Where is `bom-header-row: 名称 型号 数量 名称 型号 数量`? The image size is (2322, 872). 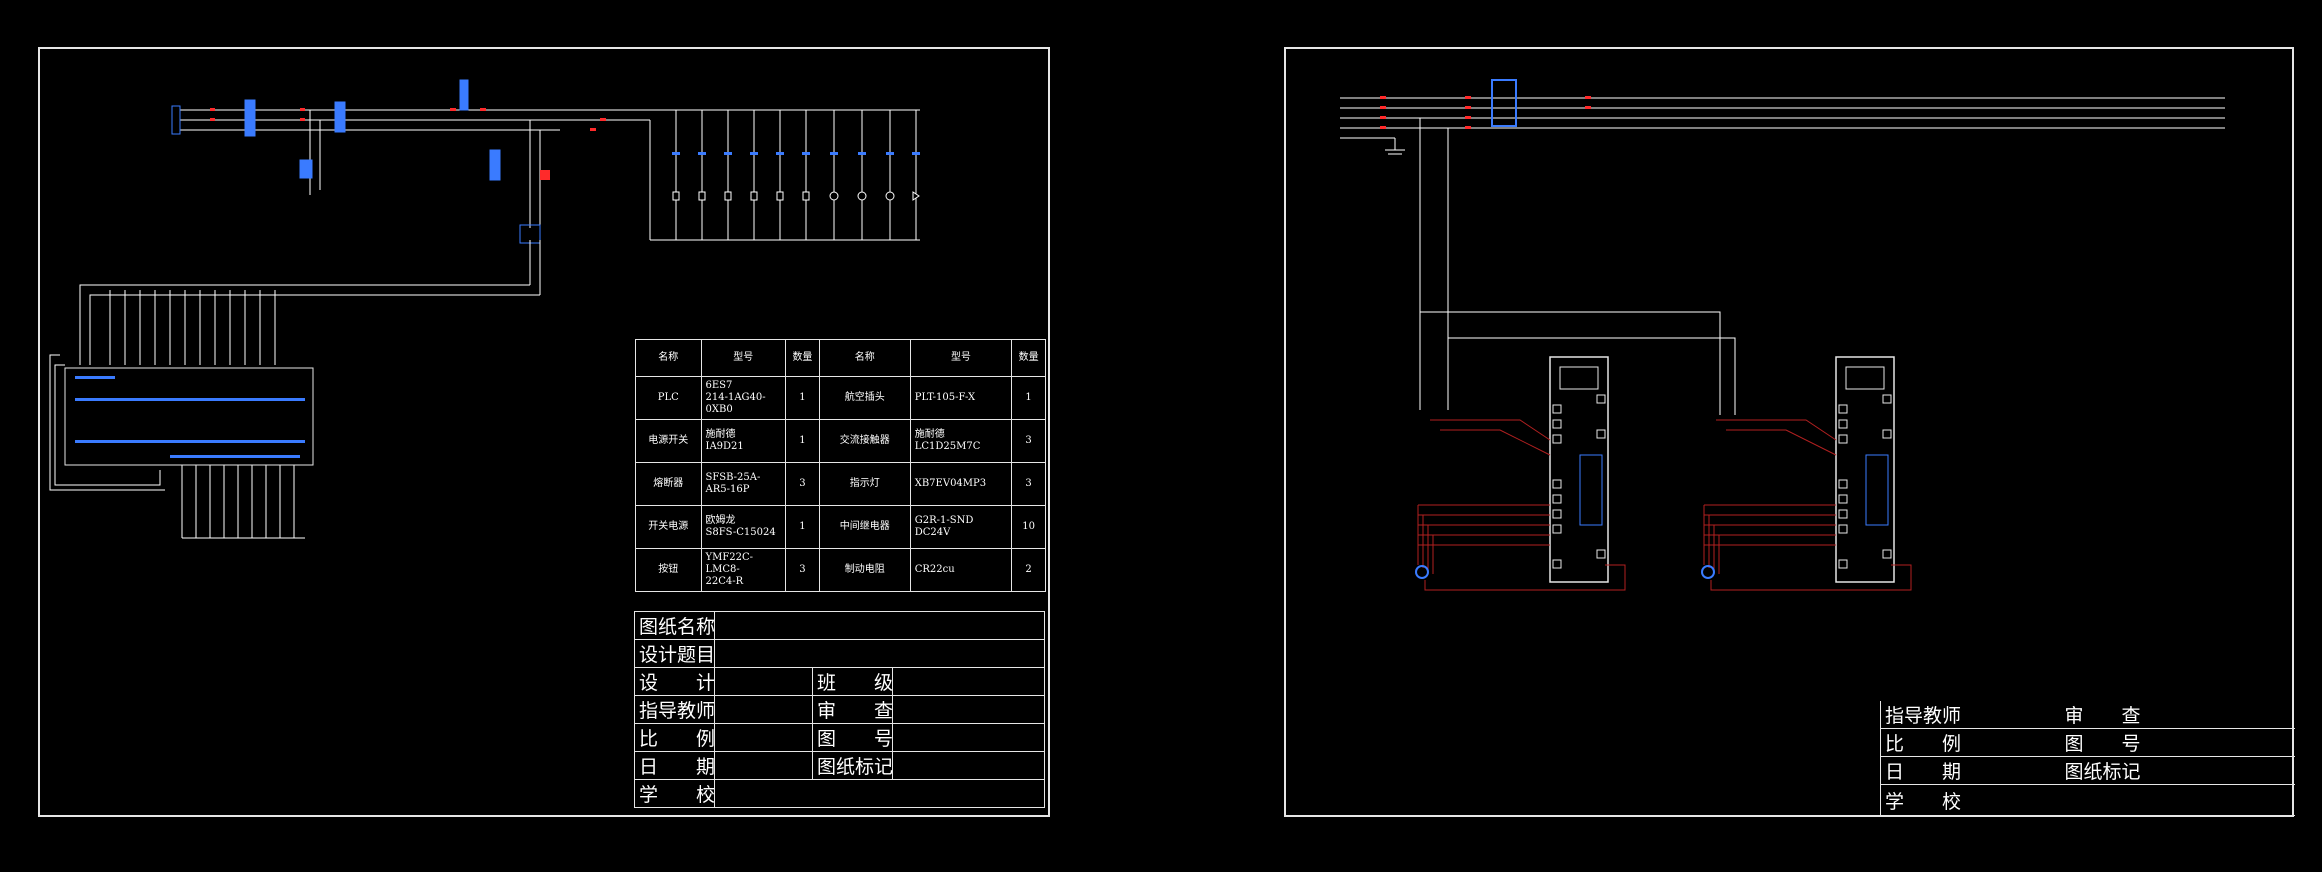
bom-header-row: 名称 型号 数量 名称 型号 数量 is located at coordinates (840, 358).